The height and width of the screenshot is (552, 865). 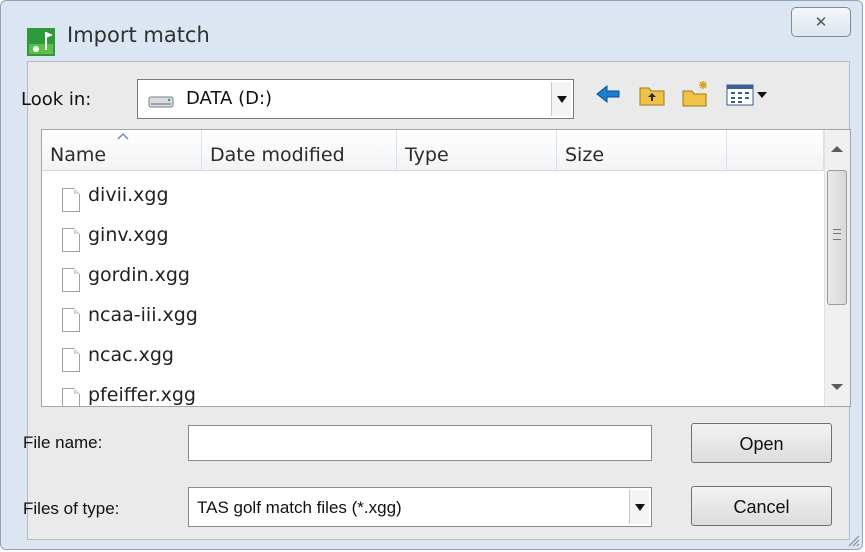 What do you see at coordinates (242, 199) in the screenshot?
I see `list-item: divii.xgg` at bounding box center [242, 199].